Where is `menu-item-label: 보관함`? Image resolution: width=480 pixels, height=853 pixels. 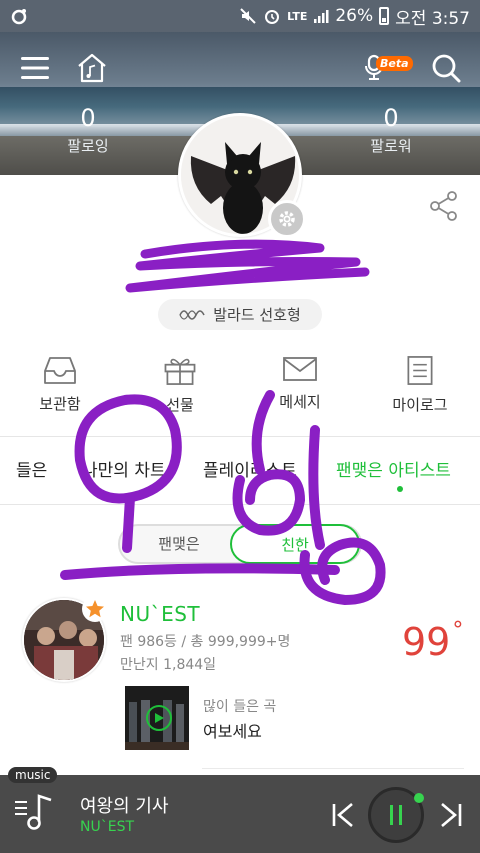 menu-item-label: 보관함 is located at coordinates (60, 404).